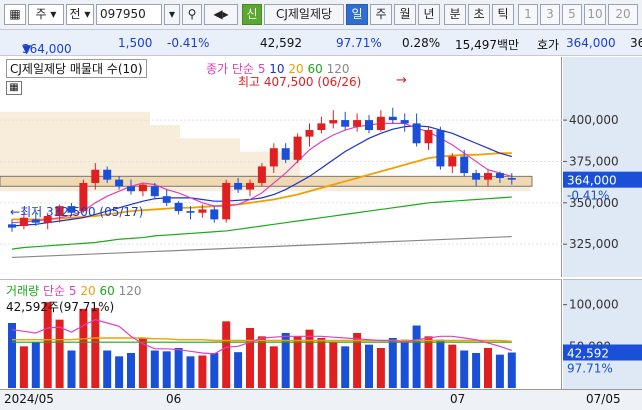 Image resolution: width=642 pixels, height=410 pixels. I want to click on price-panel-title-text: CJ제일제당 매물대 수(10), so click(76, 69).